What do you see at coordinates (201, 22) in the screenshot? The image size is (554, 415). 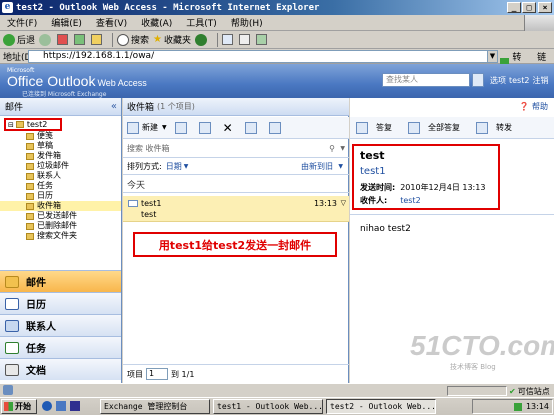 I see `menu-tools: 工具(T)` at bounding box center [201, 22].